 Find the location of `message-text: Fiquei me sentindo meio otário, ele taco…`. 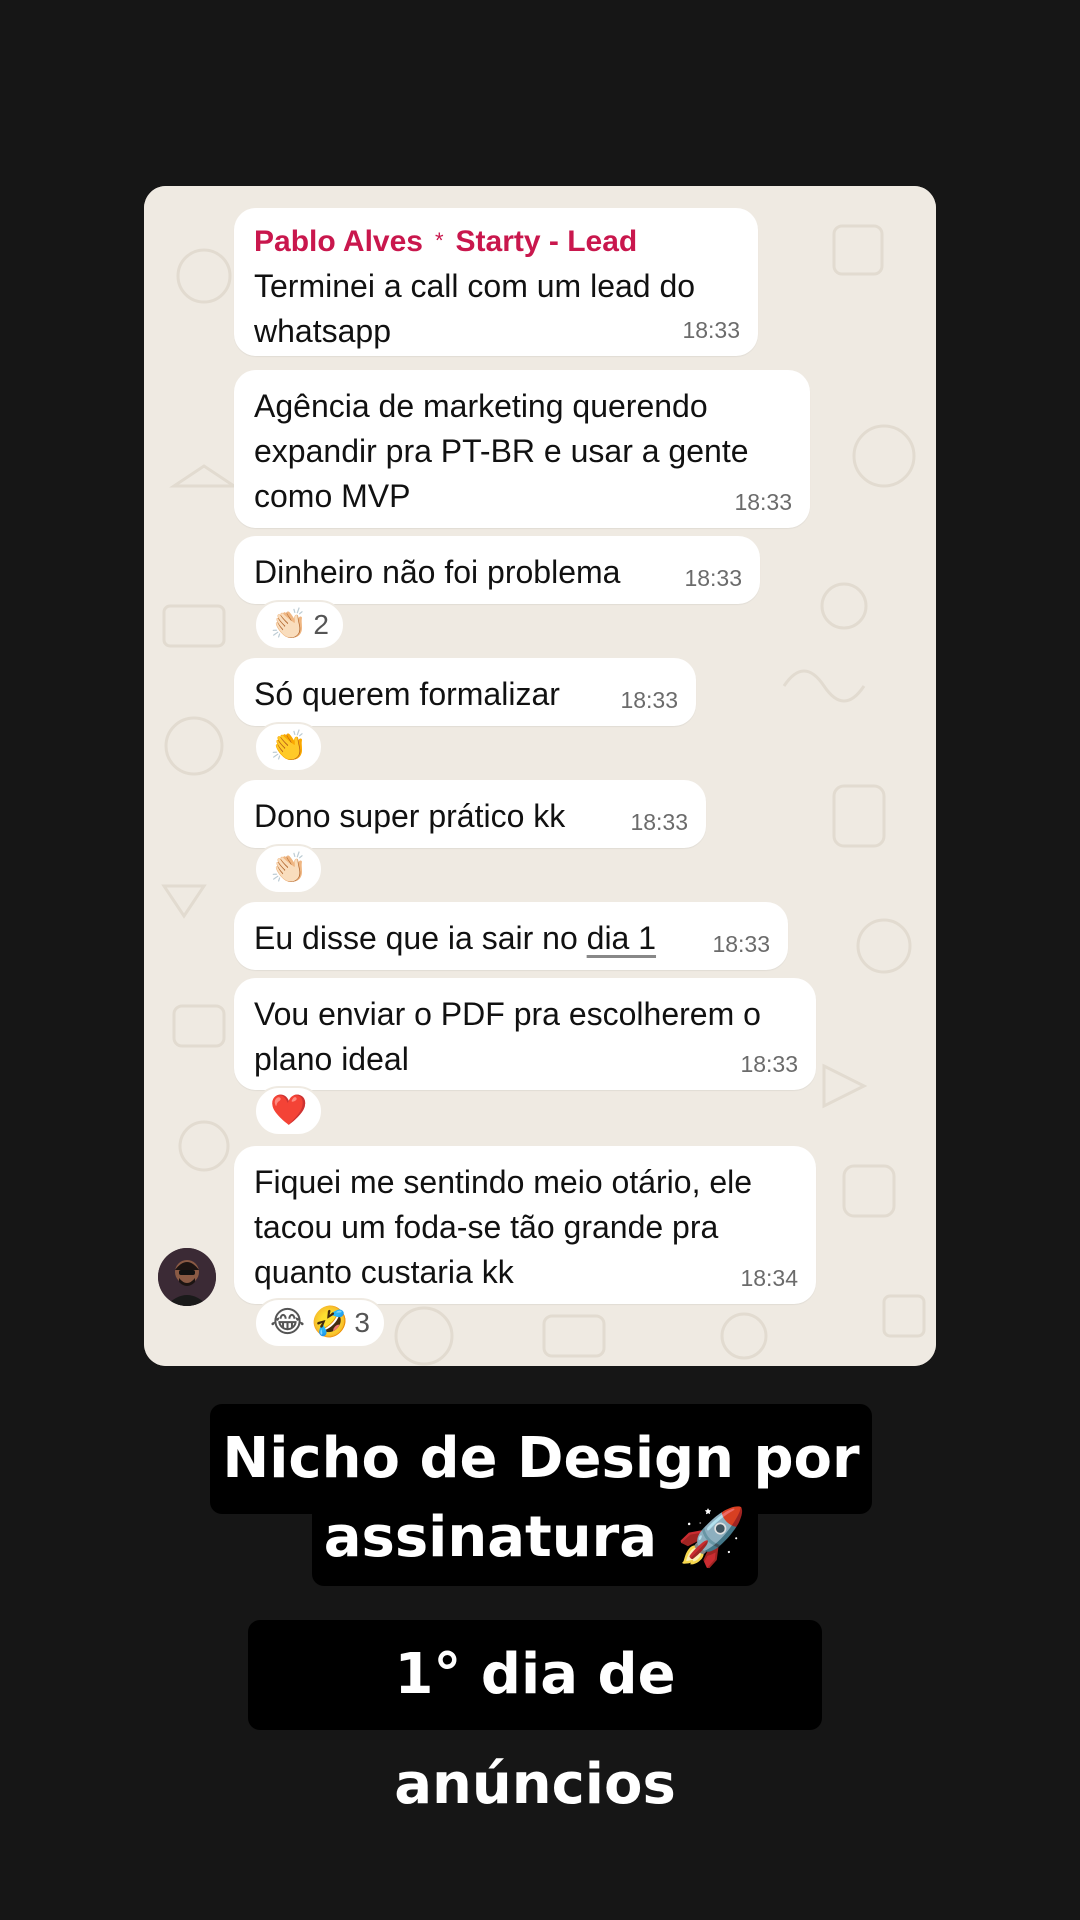

message-text: Fiquei me sentindo meio otário, ele taco… is located at coordinates (503, 1227).